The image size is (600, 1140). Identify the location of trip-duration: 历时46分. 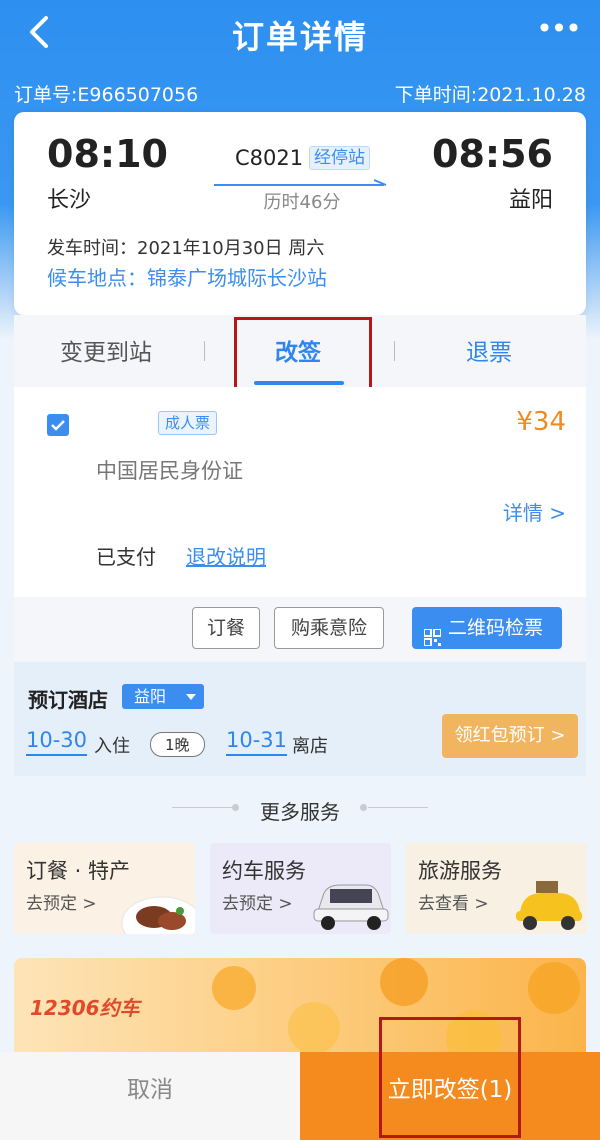
(302, 202).